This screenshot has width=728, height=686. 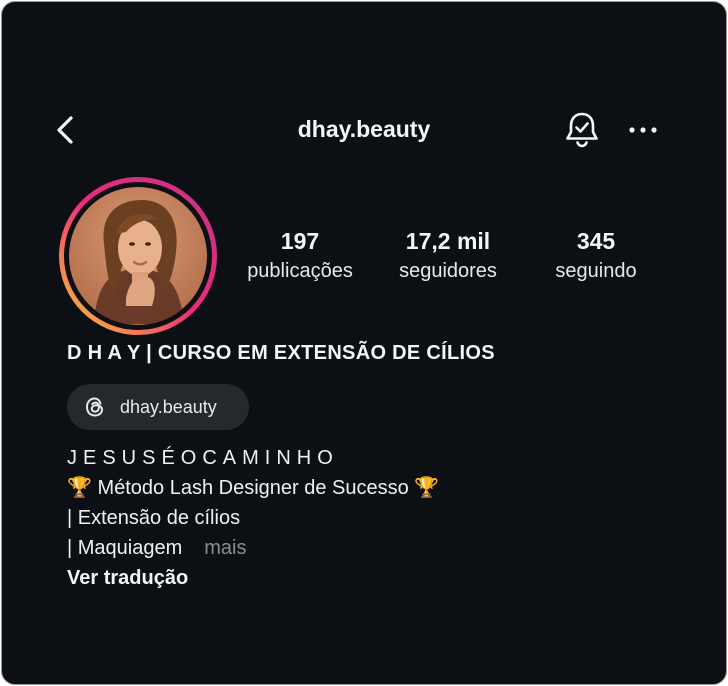 What do you see at coordinates (203, 458) in the screenshot?
I see `bio-line-1: JESUSÉOCAMINHO` at bounding box center [203, 458].